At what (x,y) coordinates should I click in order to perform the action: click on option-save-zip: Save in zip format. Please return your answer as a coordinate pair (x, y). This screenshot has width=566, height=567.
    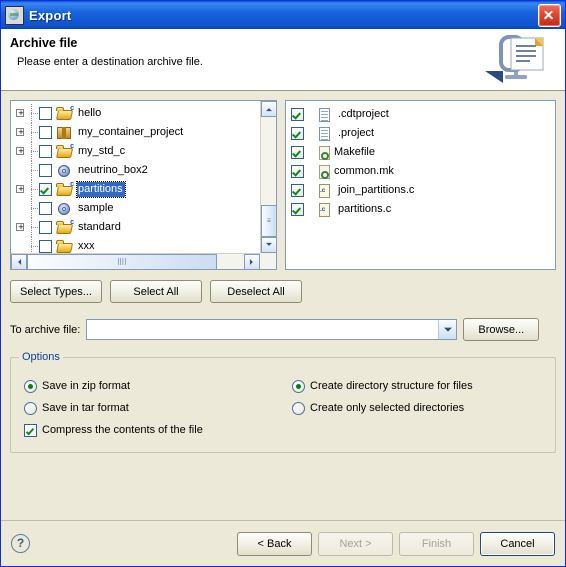
    Looking at the image, I should click on (113, 386).